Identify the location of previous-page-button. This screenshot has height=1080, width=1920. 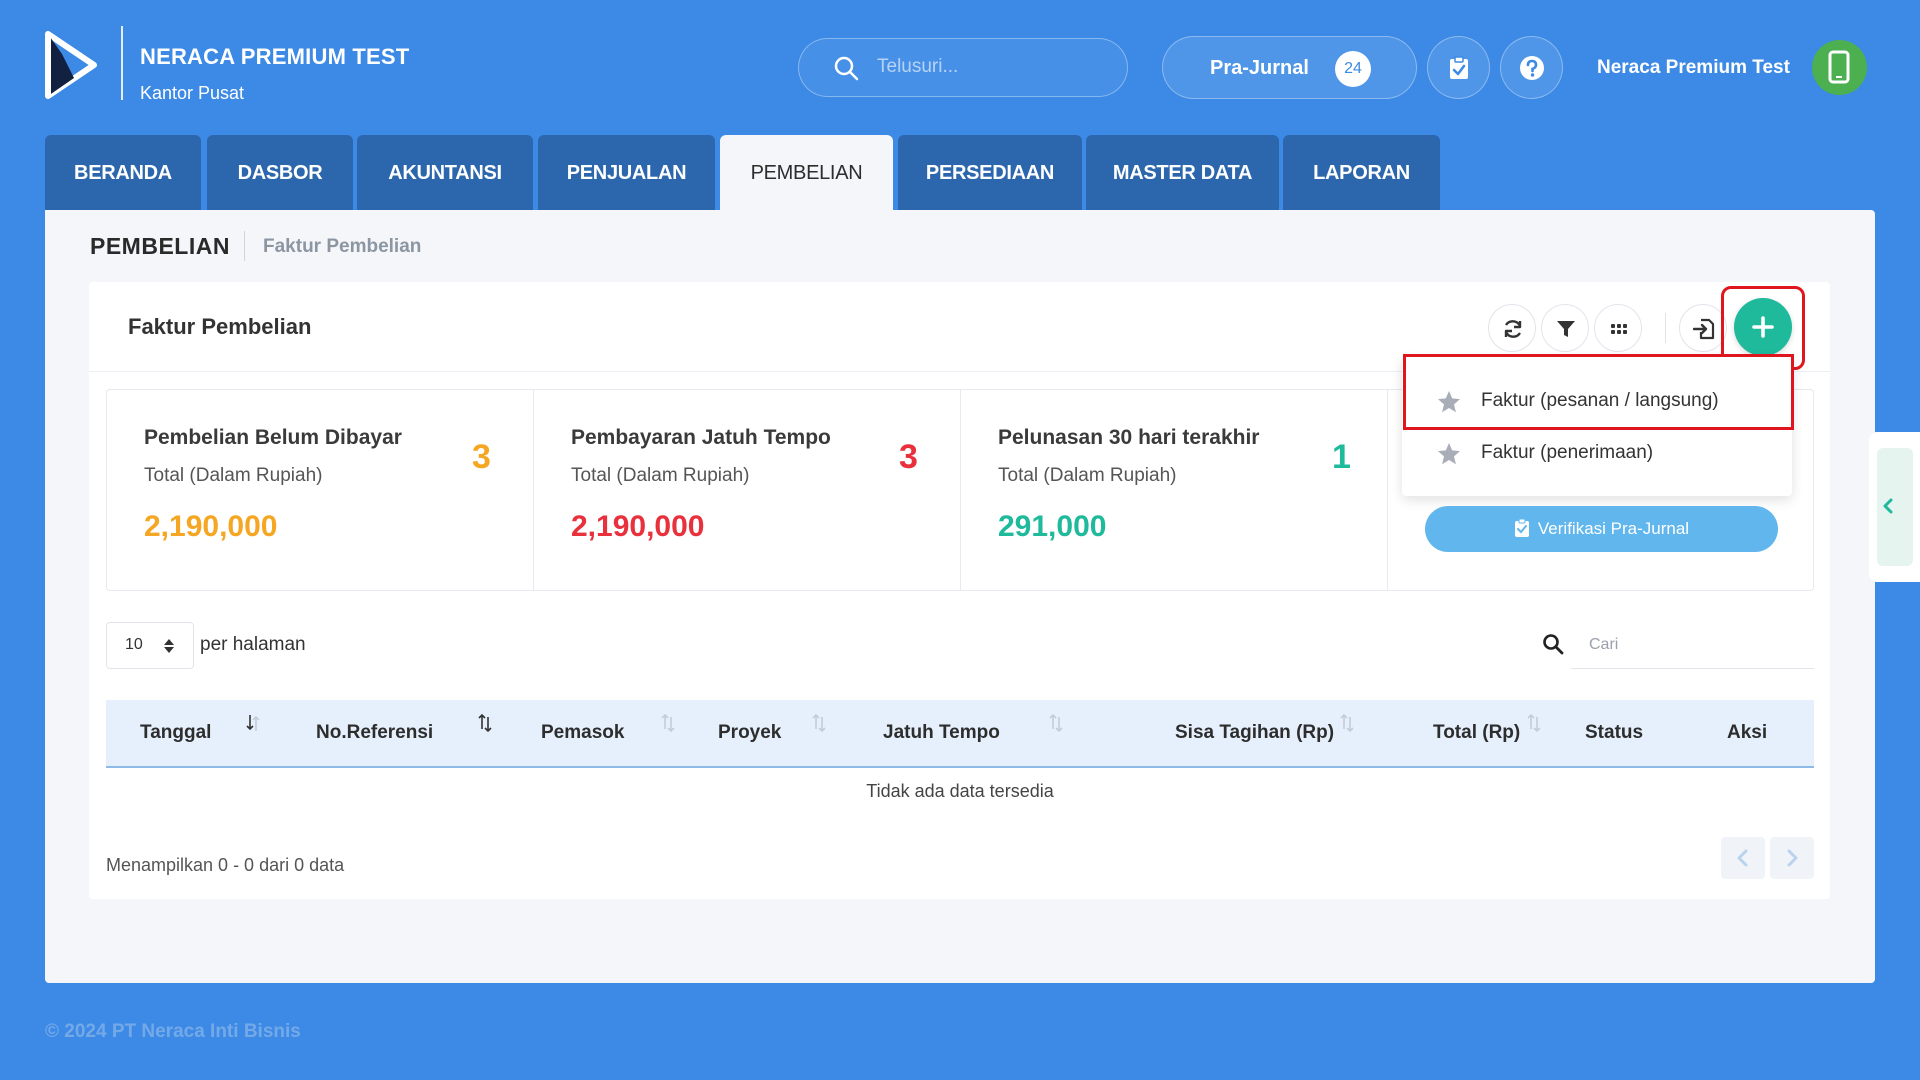
(1743, 858).